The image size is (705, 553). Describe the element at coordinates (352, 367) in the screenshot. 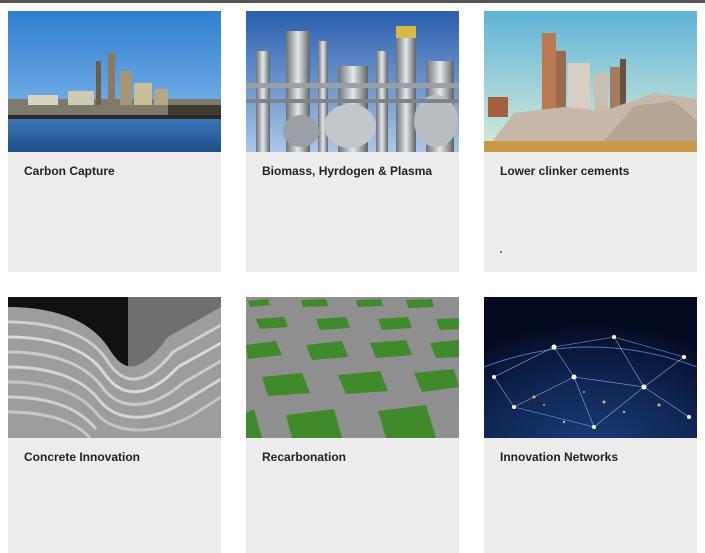

I see `grass-paver-grid-image` at that location.